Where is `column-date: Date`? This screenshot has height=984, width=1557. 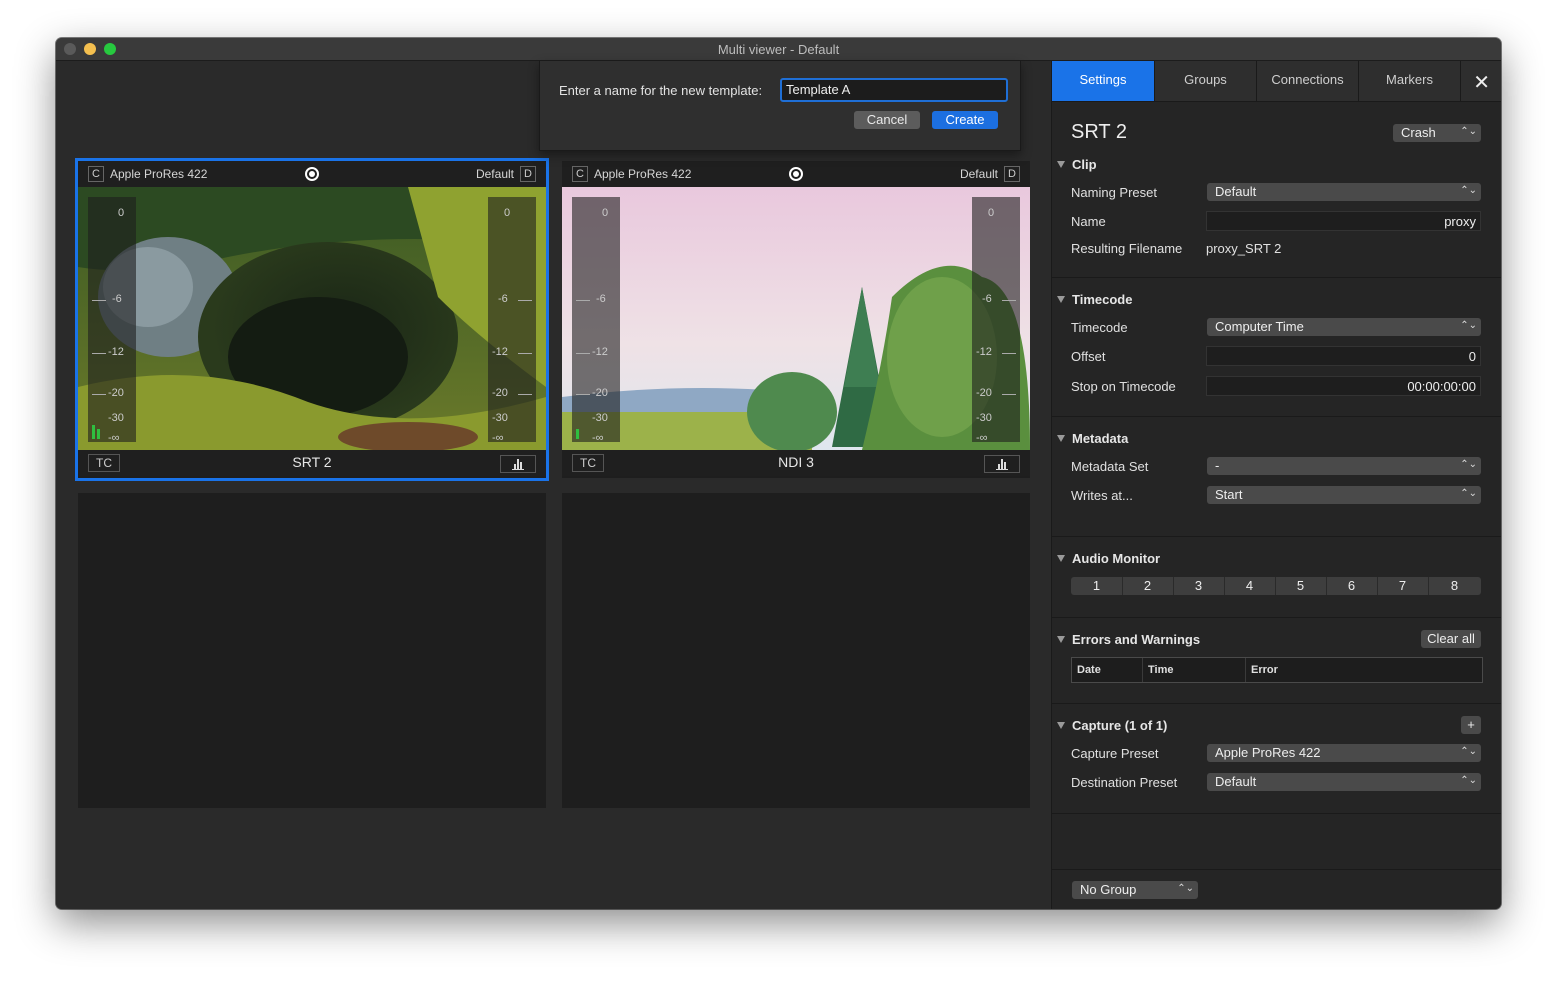
column-date: Date is located at coordinates (1107, 670).